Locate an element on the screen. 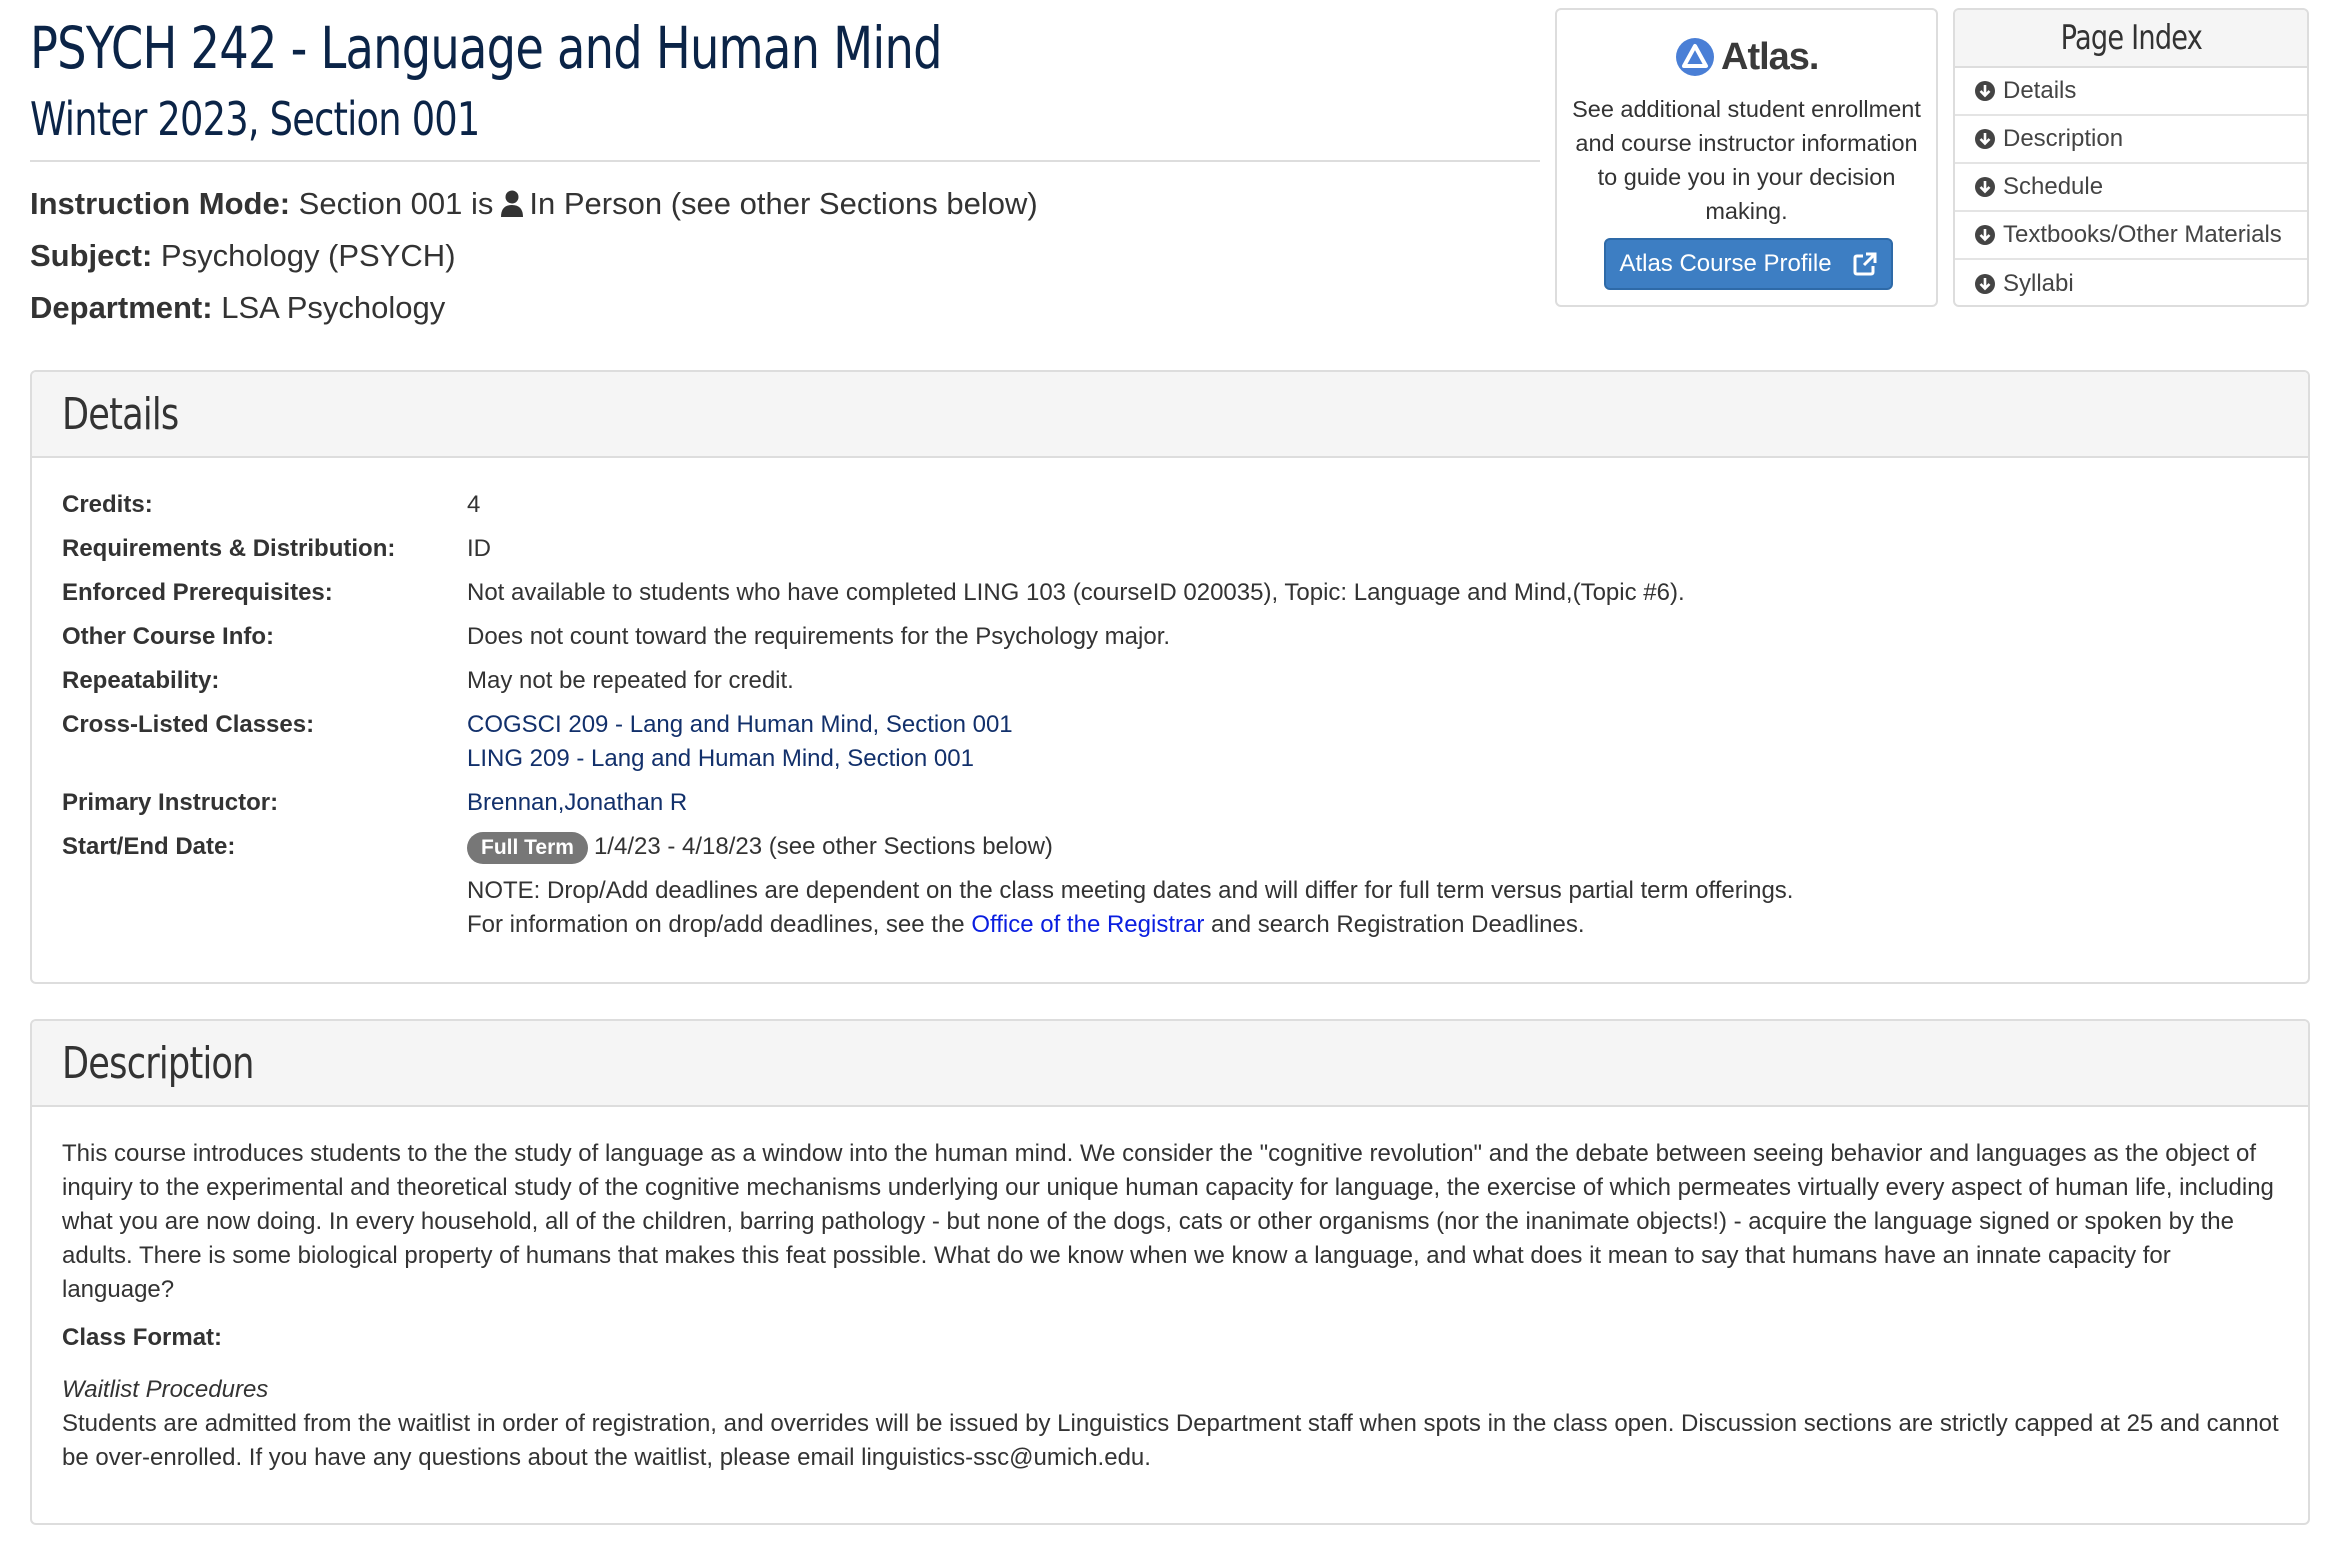 The height and width of the screenshot is (1552, 2338). class-format-label: Class Format: is located at coordinates (142, 1337).